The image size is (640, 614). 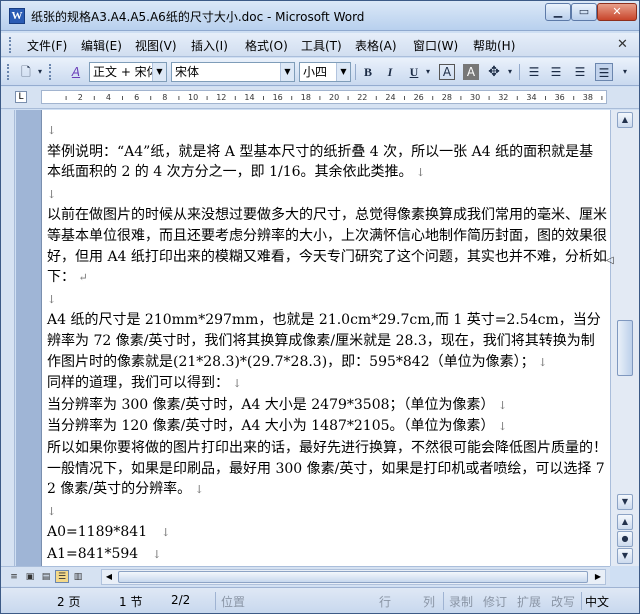 I want to click on normal-view-icon: ≡, so click(x=14, y=576).